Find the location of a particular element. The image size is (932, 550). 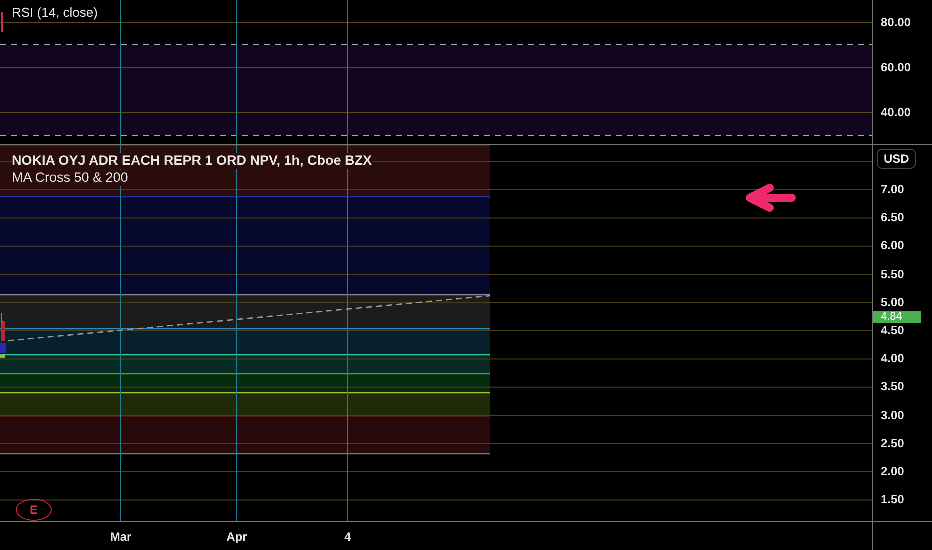

axis-label: 7.00 is located at coordinates (892, 190).